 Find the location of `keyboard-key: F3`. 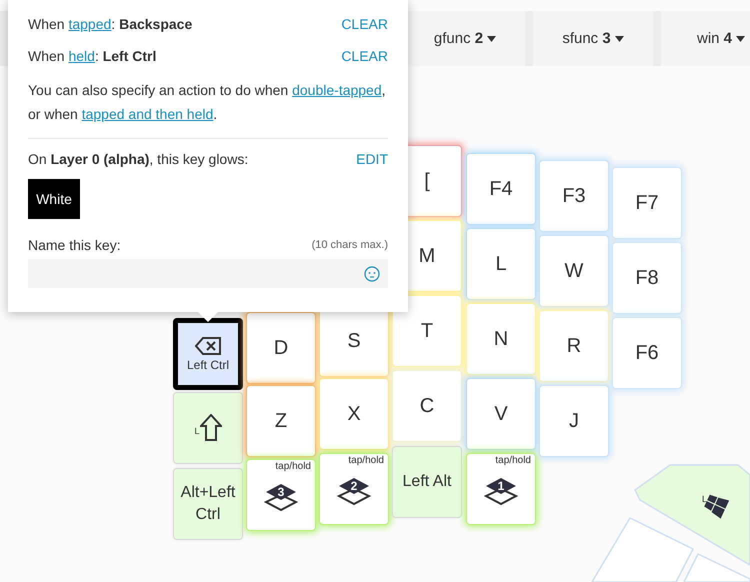

keyboard-key: F3 is located at coordinates (574, 196).